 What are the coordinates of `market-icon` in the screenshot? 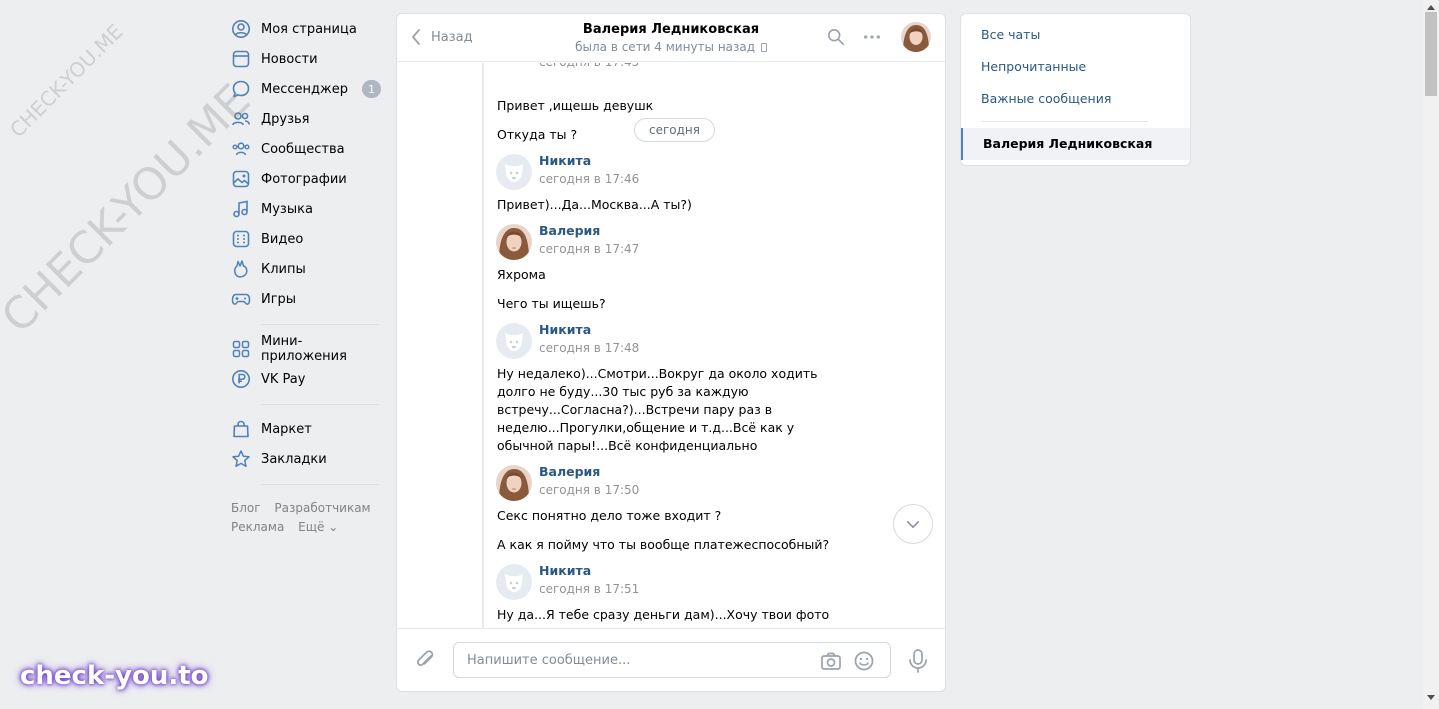 It's located at (241, 429).